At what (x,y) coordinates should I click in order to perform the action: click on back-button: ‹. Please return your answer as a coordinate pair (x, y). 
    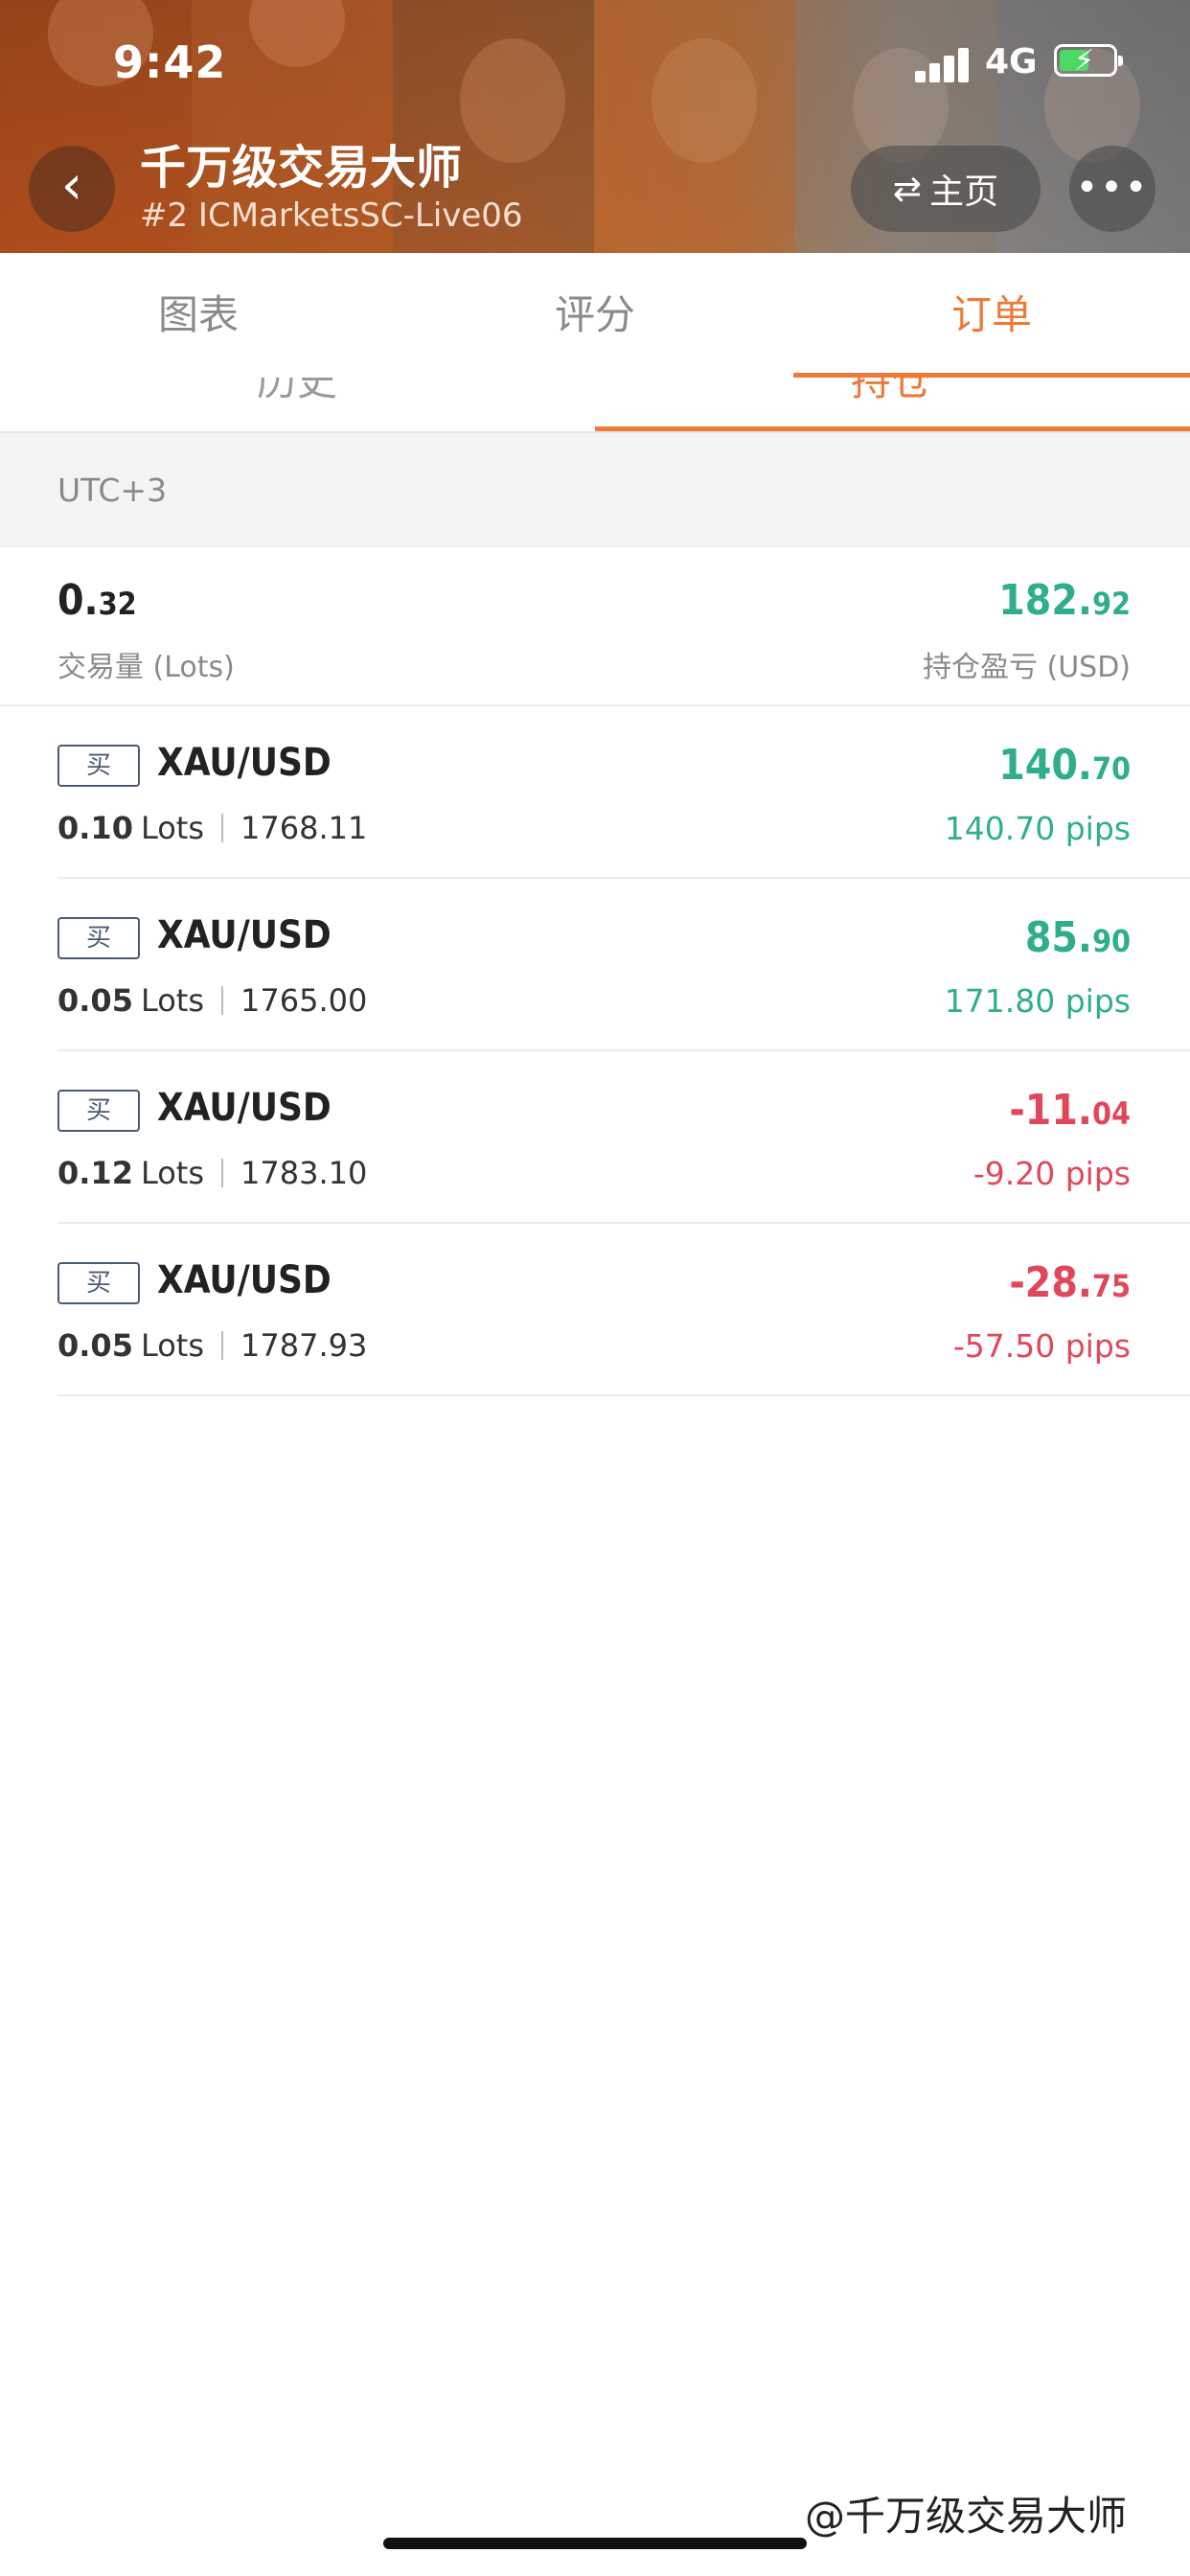
    Looking at the image, I should click on (72, 189).